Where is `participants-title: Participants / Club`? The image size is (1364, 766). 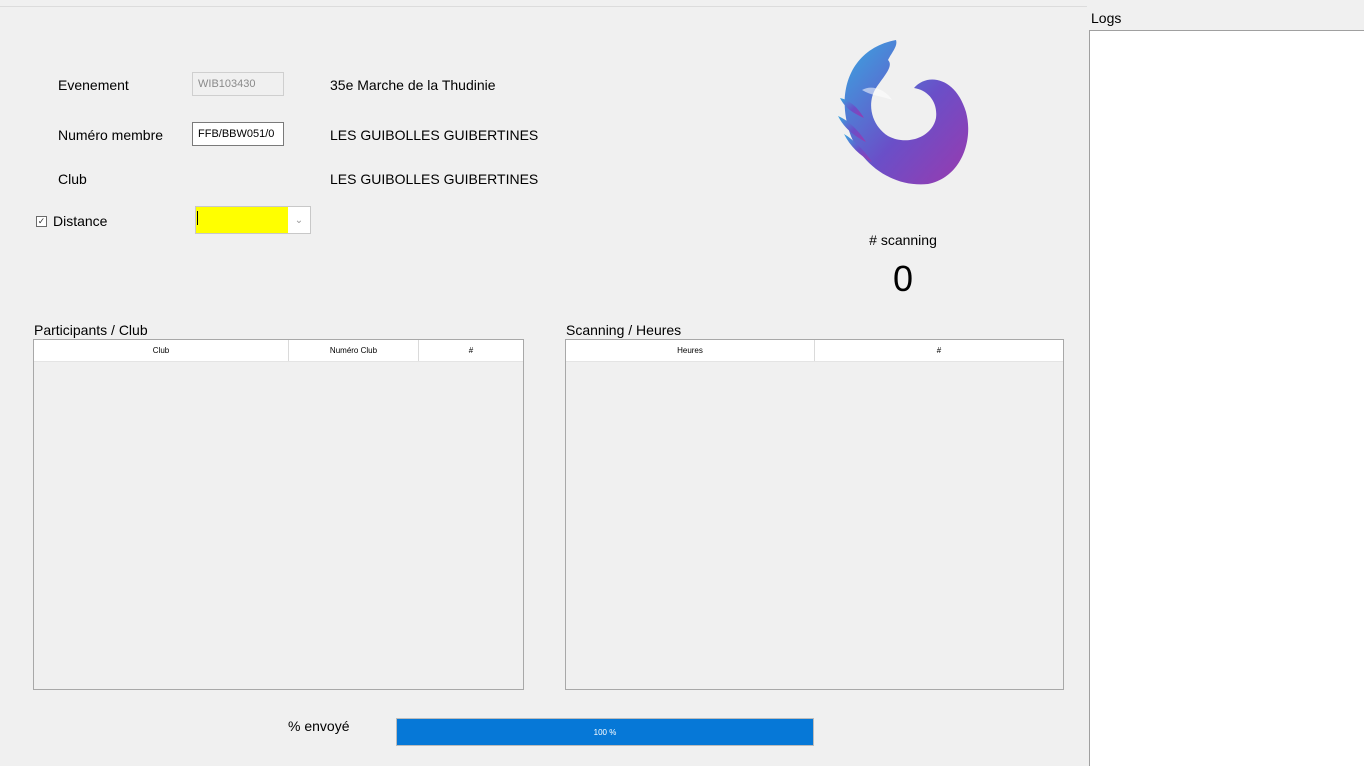 participants-title: Participants / Club is located at coordinates (91, 330).